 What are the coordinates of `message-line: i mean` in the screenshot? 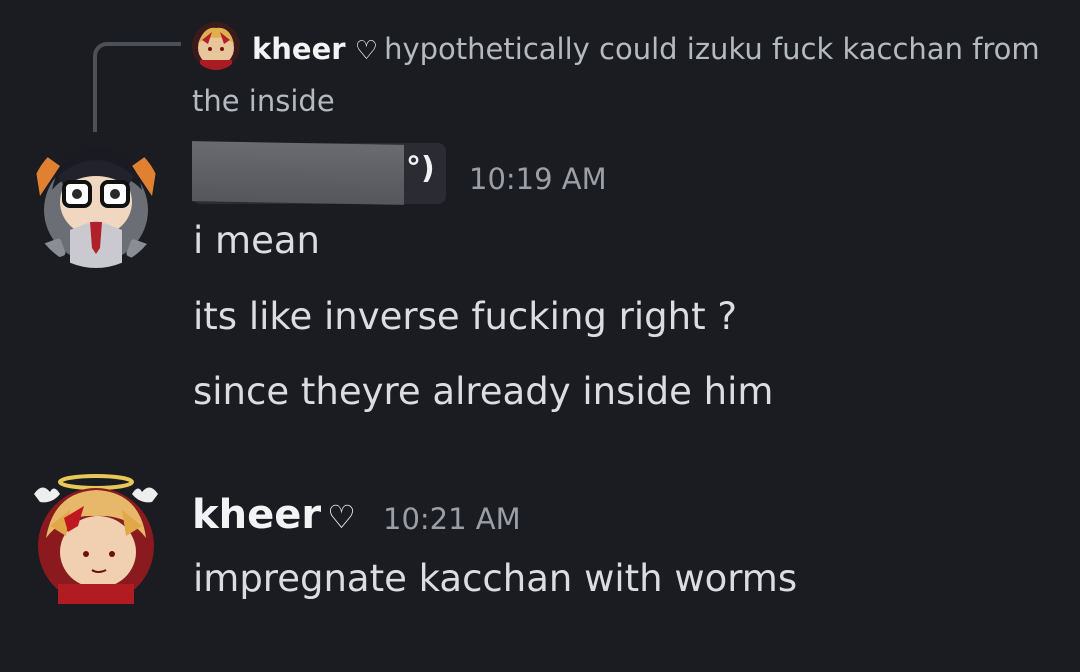 It's located at (256, 240).